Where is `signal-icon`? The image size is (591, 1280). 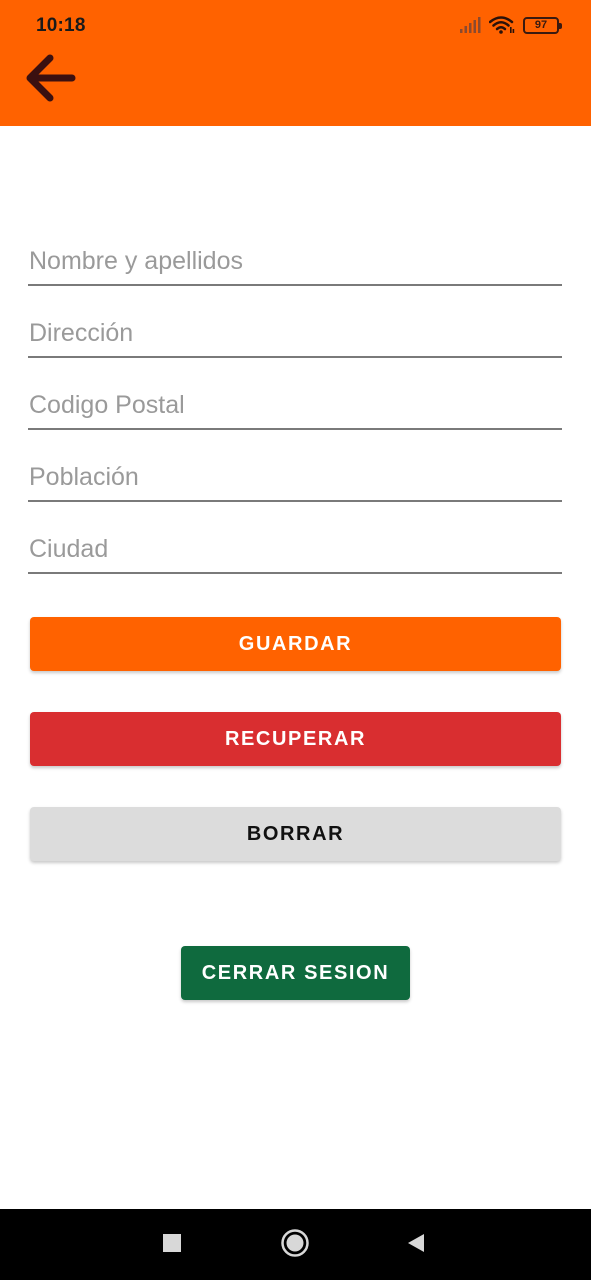 signal-icon is located at coordinates (470, 25).